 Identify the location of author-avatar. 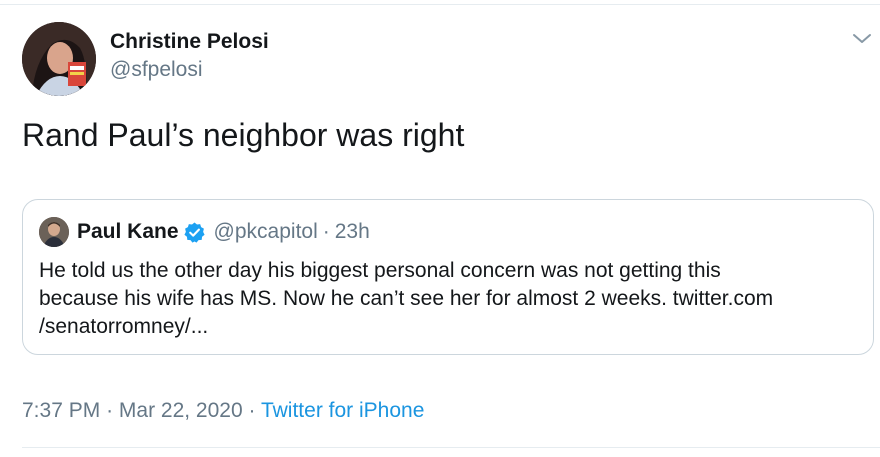
(59, 59).